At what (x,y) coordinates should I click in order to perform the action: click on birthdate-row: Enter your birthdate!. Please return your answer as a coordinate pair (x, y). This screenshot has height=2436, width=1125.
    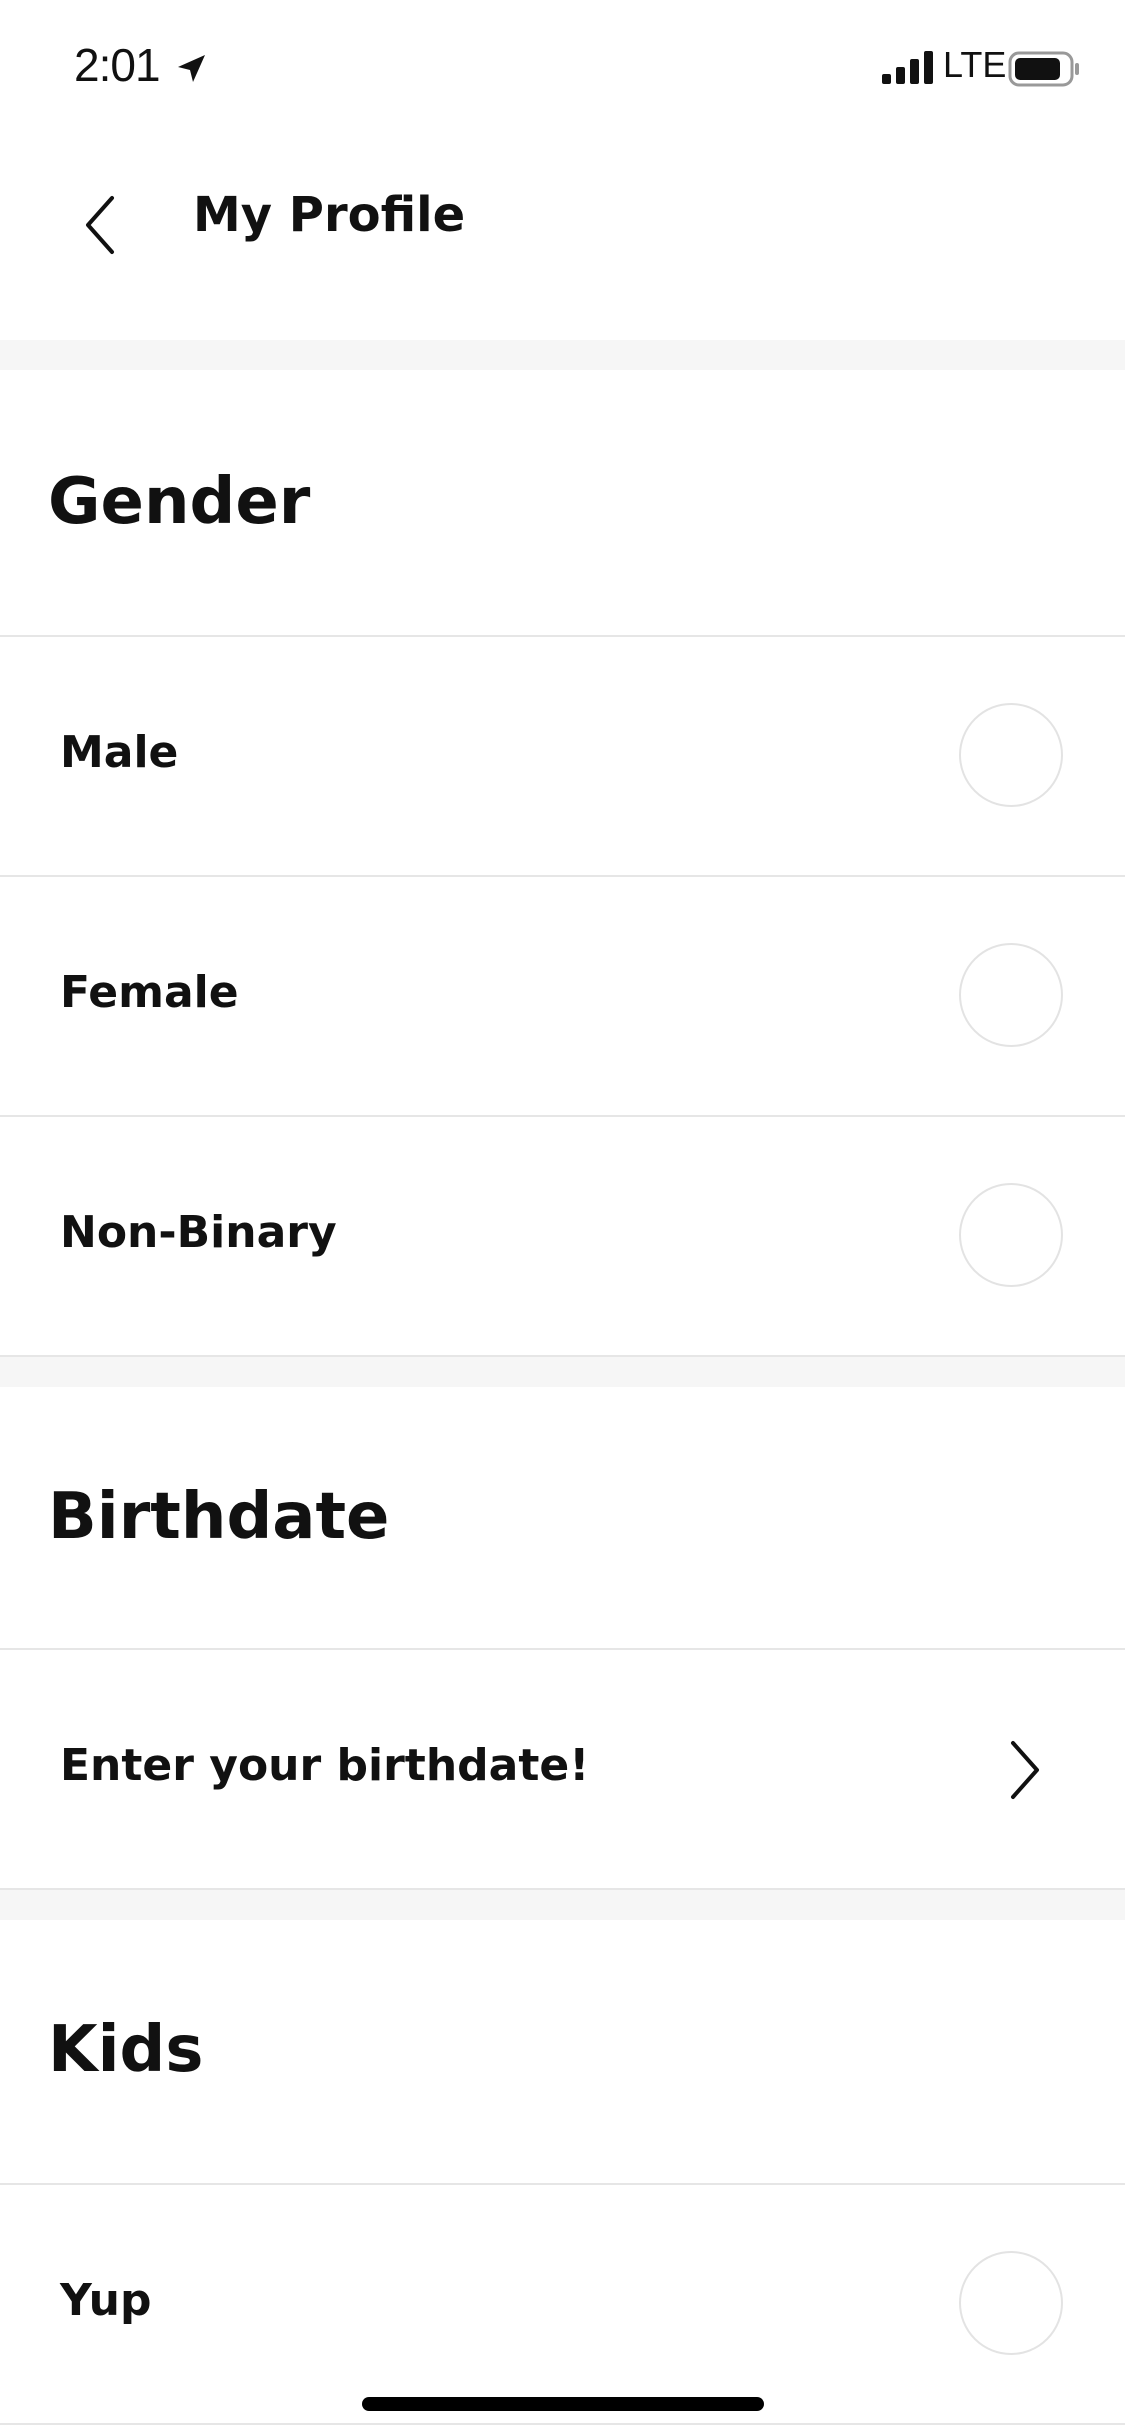
    Looking at the image, I should click on (562, 1768).